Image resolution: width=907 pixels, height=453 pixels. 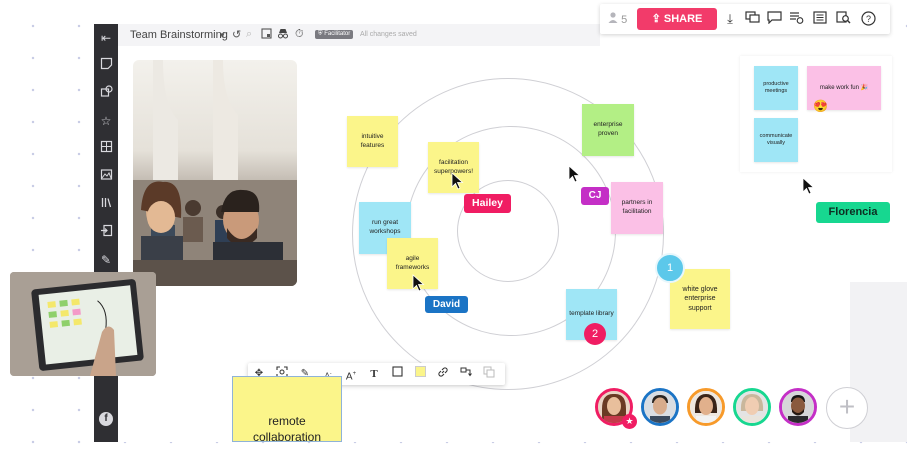 What do you see at coordinates (847, 408) in the screenshot?
I see `add-user-button: +` at bounding box center [847, 408].